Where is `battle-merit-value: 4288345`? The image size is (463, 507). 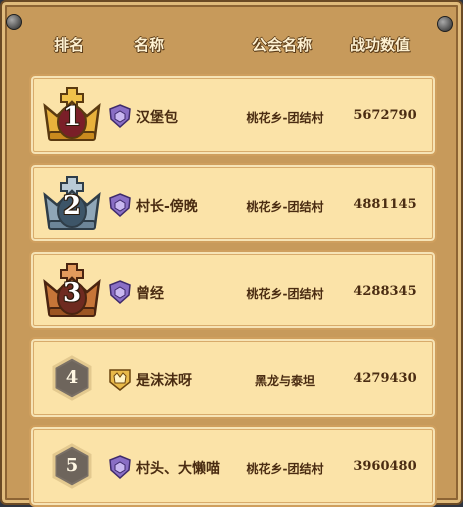 battle-merit-value: 4288345 is located at coordinates (385, 291).